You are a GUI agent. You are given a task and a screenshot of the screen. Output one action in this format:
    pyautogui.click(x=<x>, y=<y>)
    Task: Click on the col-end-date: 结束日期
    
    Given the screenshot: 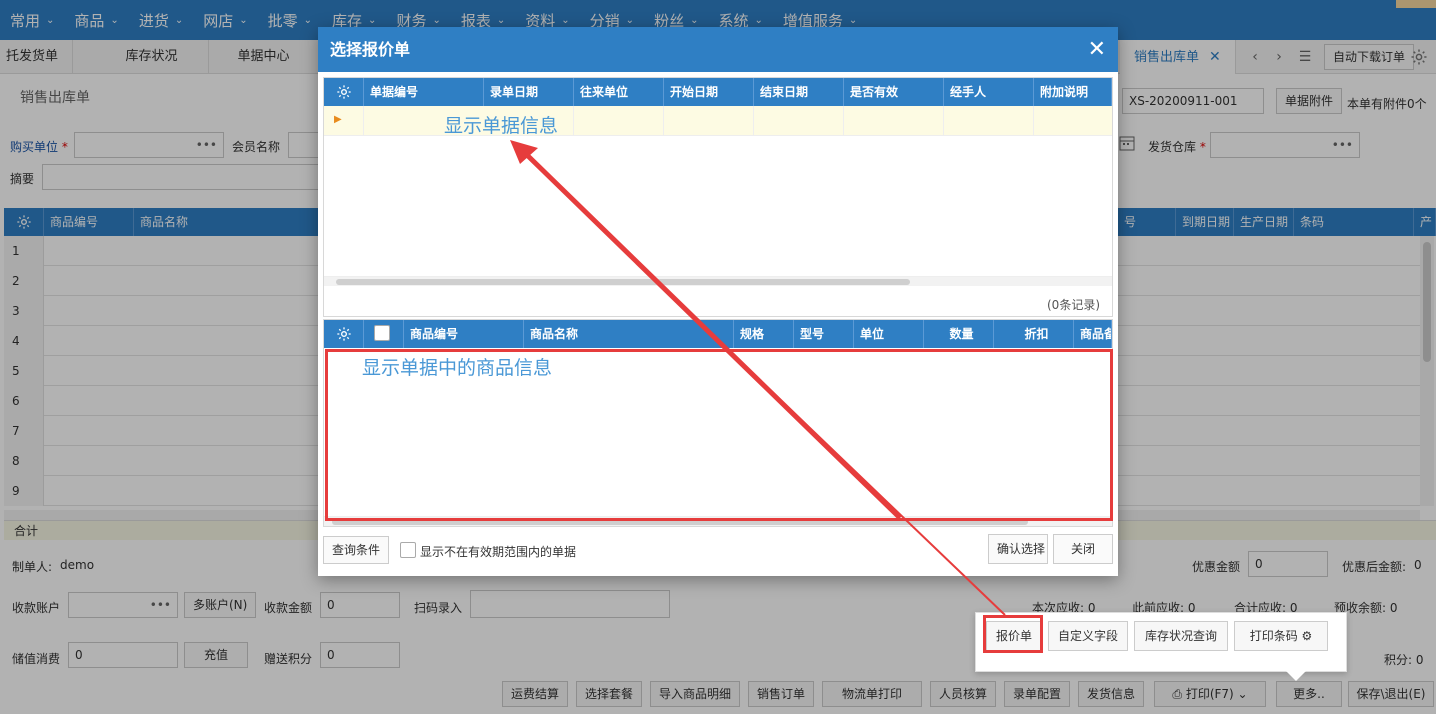 What is the action you would take?
    pyautogui.click(x=799, y=92)
    